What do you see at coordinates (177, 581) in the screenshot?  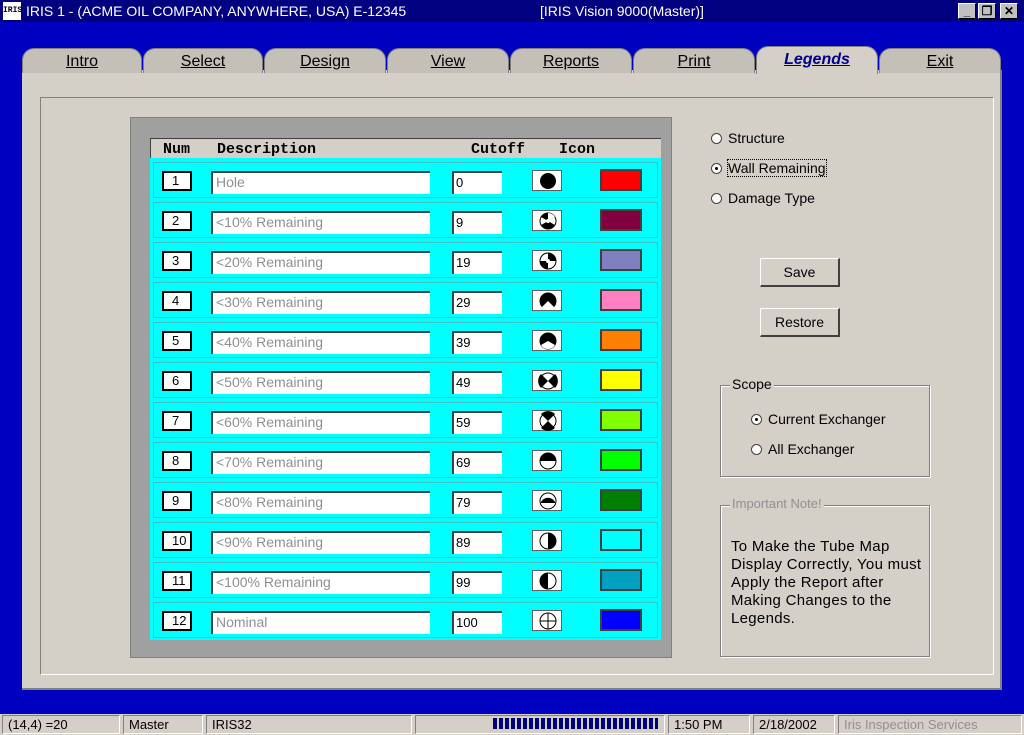 I see `row-number: 11` at bounding box center [177, 581].